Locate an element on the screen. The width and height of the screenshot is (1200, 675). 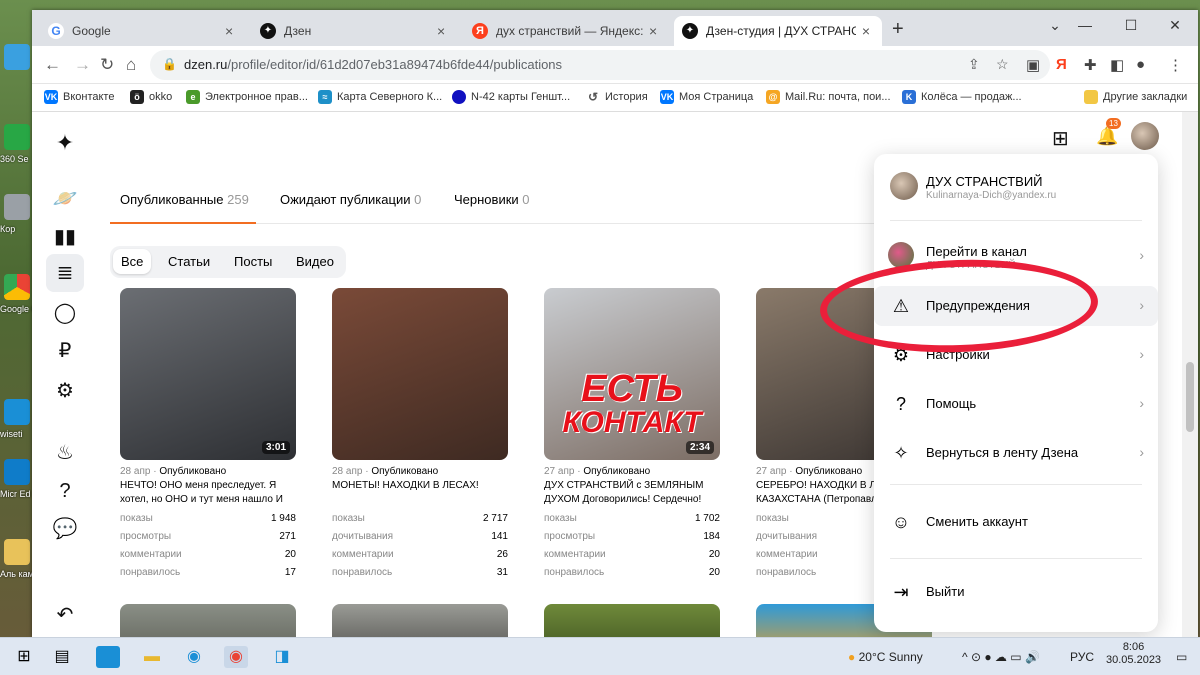
forward-icon: → is located at coordinates (82, 65).